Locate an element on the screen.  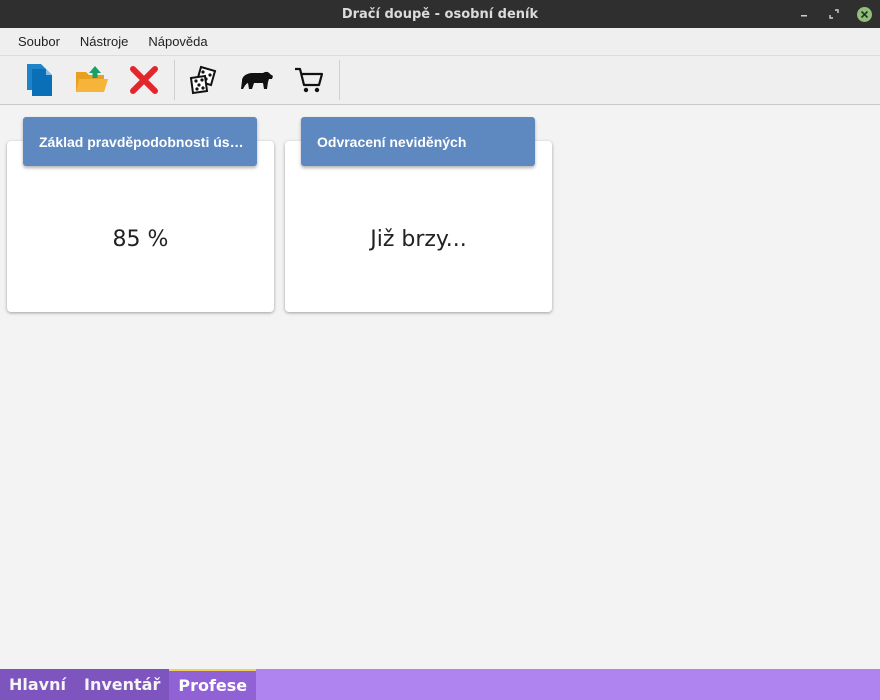
dice-button is located at coordinates (205, 80).